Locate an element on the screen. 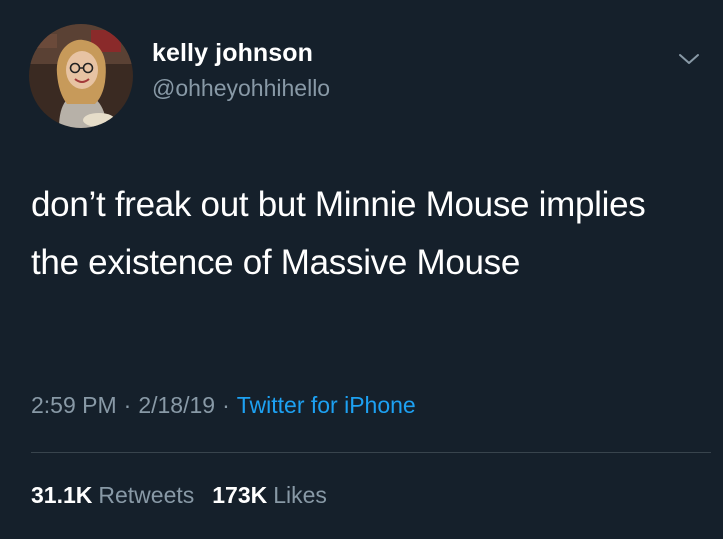 This screenshot has height=539, width=723. avatar-photo is located at coordinates (81, 76).